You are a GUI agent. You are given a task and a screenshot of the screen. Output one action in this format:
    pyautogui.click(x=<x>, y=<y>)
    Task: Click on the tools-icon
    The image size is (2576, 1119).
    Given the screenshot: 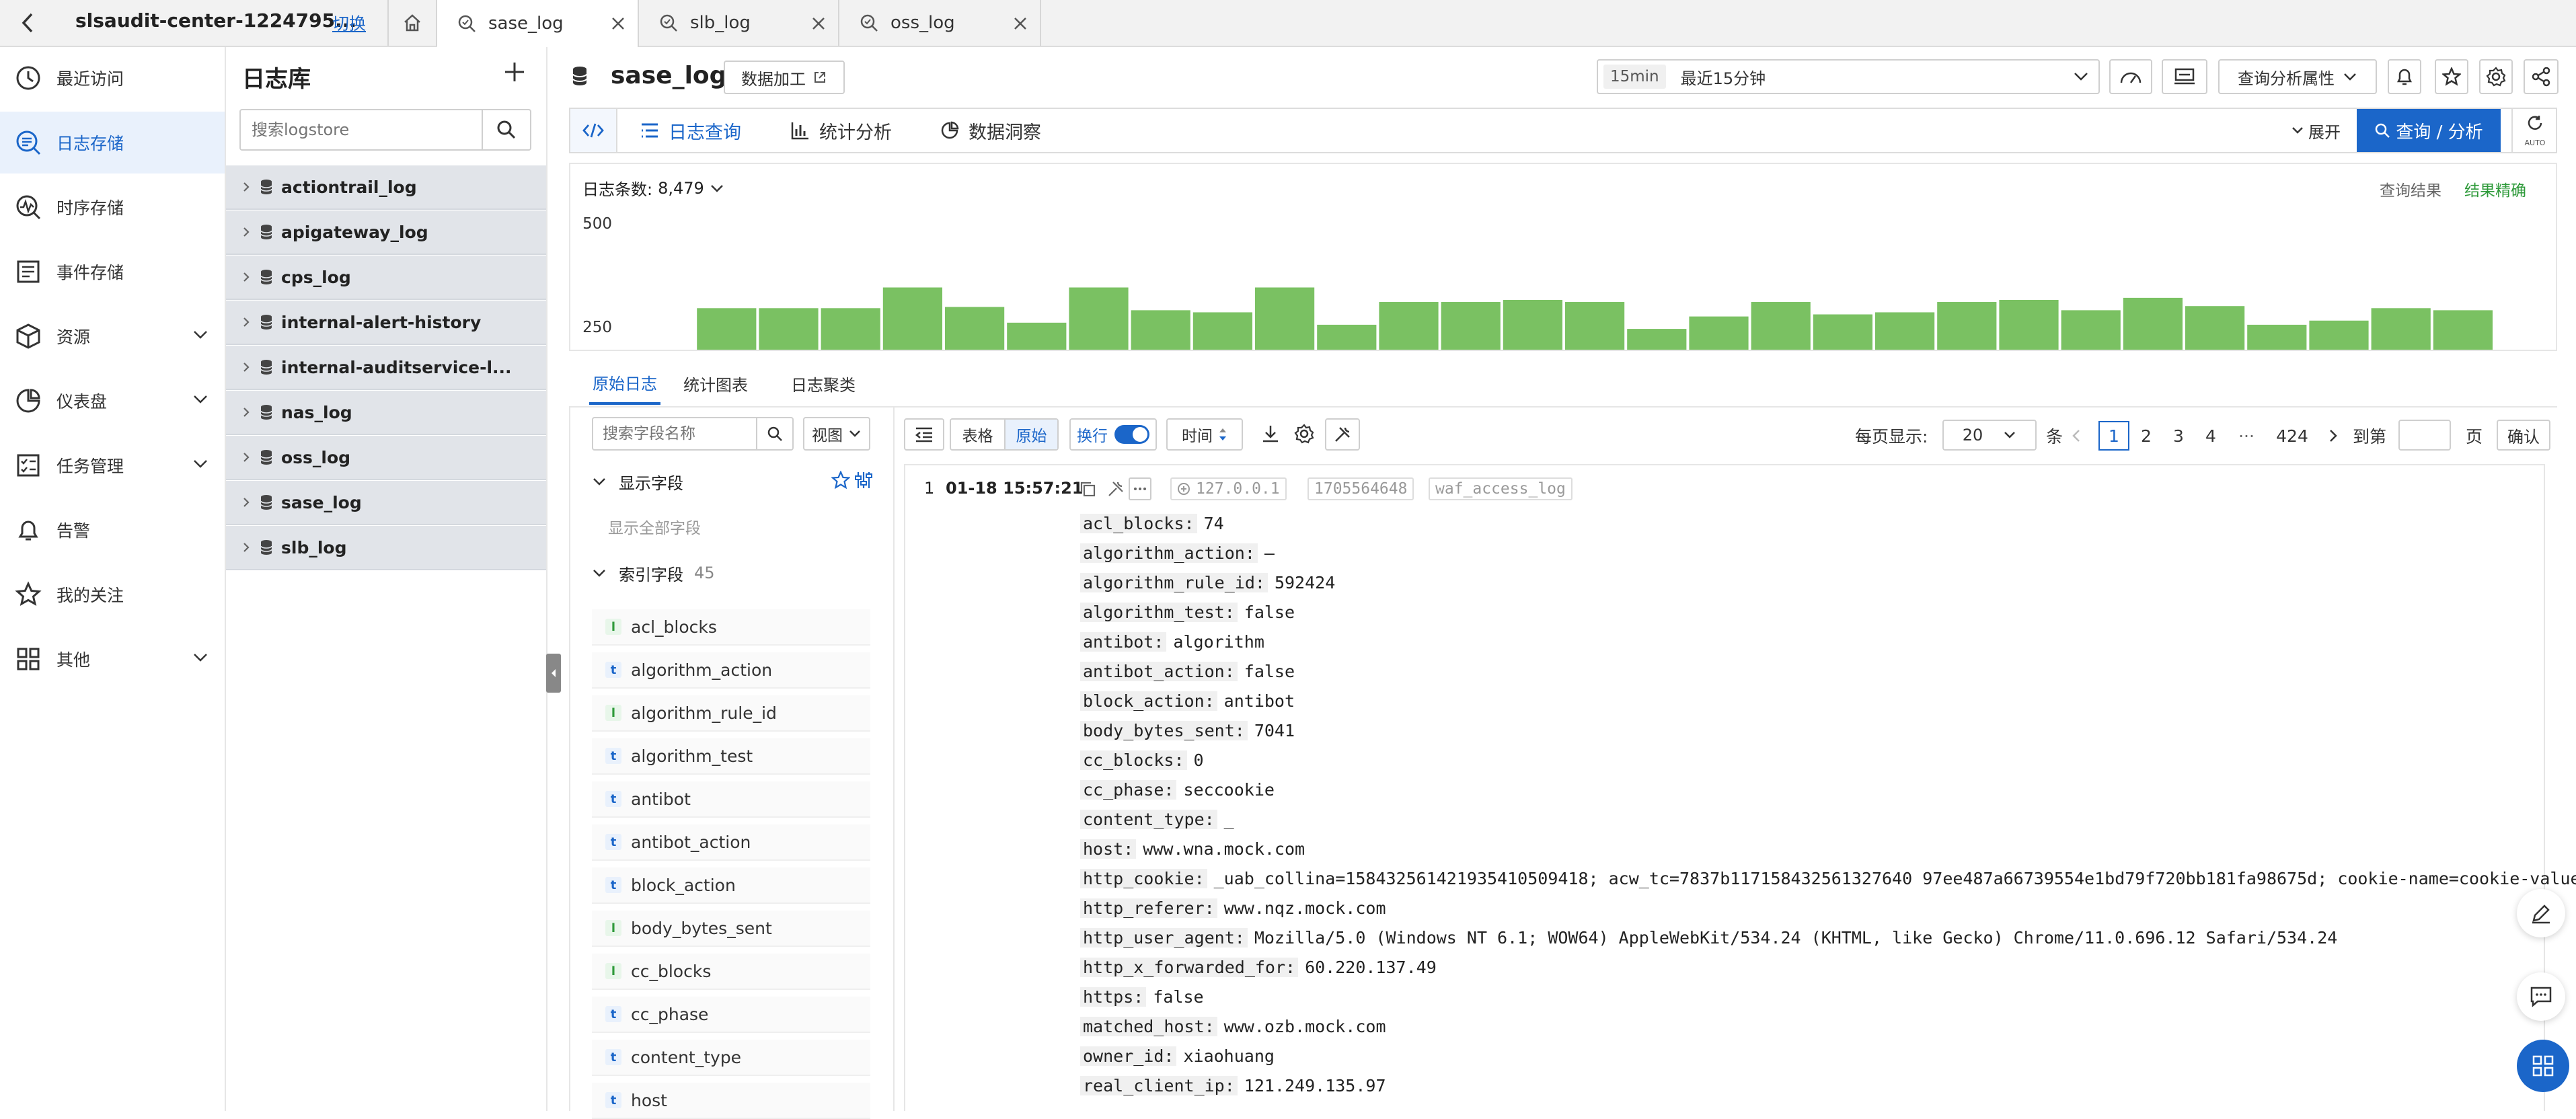 What is the action you would take?
    pyautogui.click(x=1116, y=489)
    